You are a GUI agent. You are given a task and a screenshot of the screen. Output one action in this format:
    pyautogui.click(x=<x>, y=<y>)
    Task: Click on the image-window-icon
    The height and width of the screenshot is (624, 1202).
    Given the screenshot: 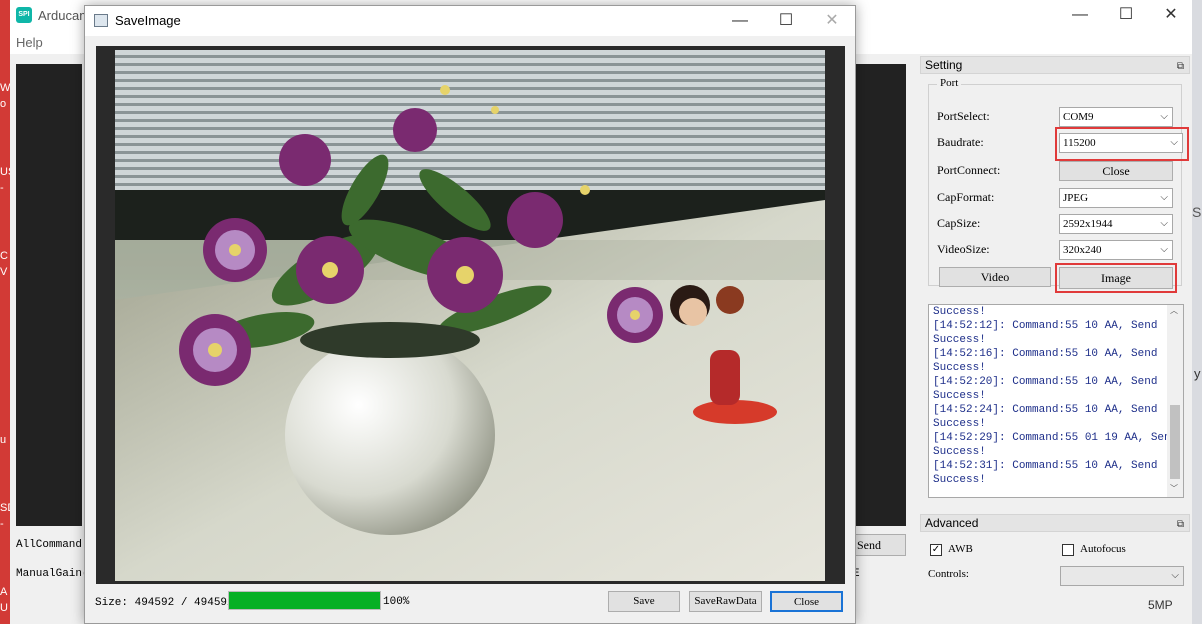 What is the action you would take?
    pyautogui.click(x=101, y=20)
    